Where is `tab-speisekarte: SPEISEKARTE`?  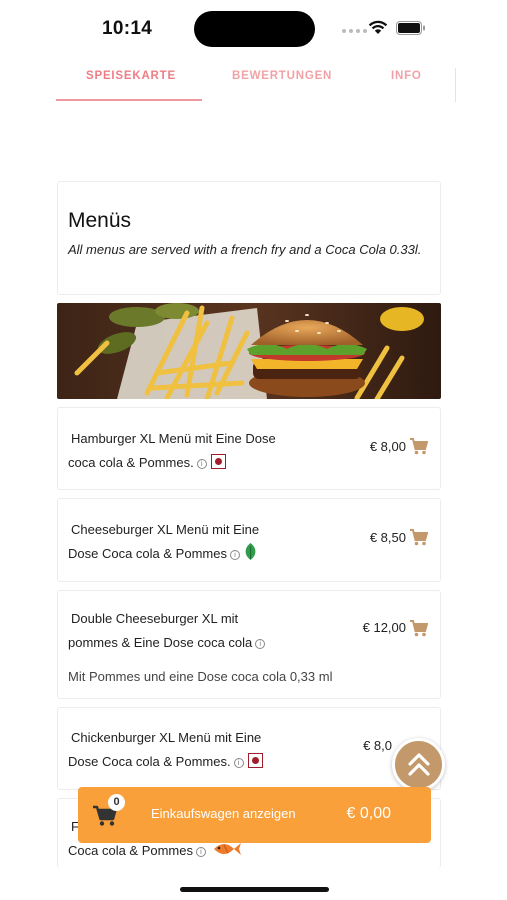
tab-speisekarte: SPEISEKARTE is located at coordinates (131, 76).